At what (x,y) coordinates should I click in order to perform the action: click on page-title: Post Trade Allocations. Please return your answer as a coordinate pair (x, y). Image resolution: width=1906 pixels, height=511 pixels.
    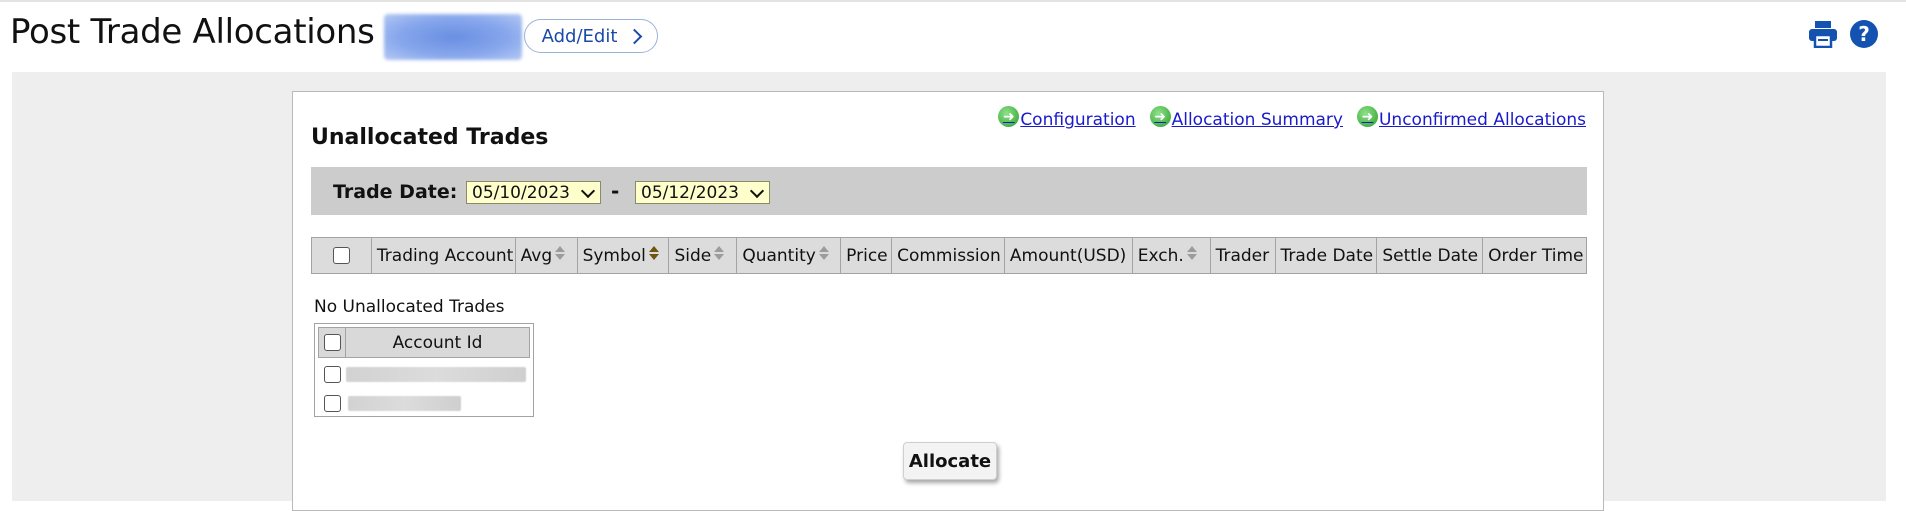
    Looking at the image, I should click on (192, 32).